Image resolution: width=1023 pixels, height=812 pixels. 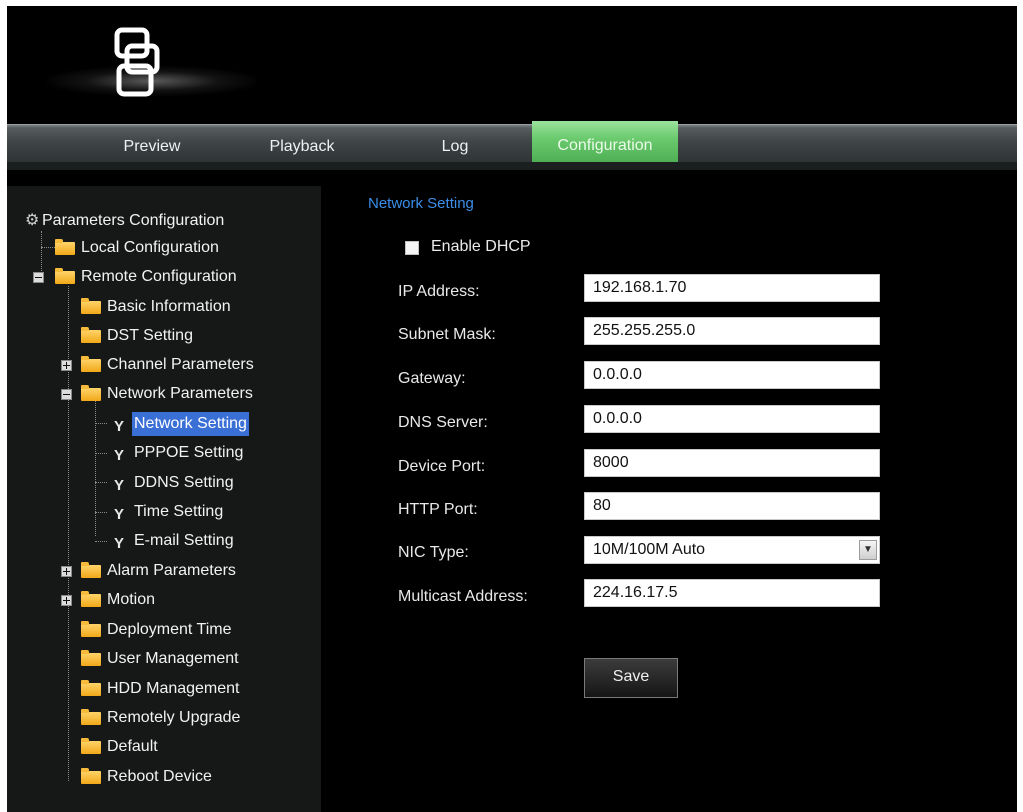 What do you see at coordinates (481, 246) in the screenshot?
I see `enable-dhcp-label: Enable DHCP` at bounding box center [481, 246].